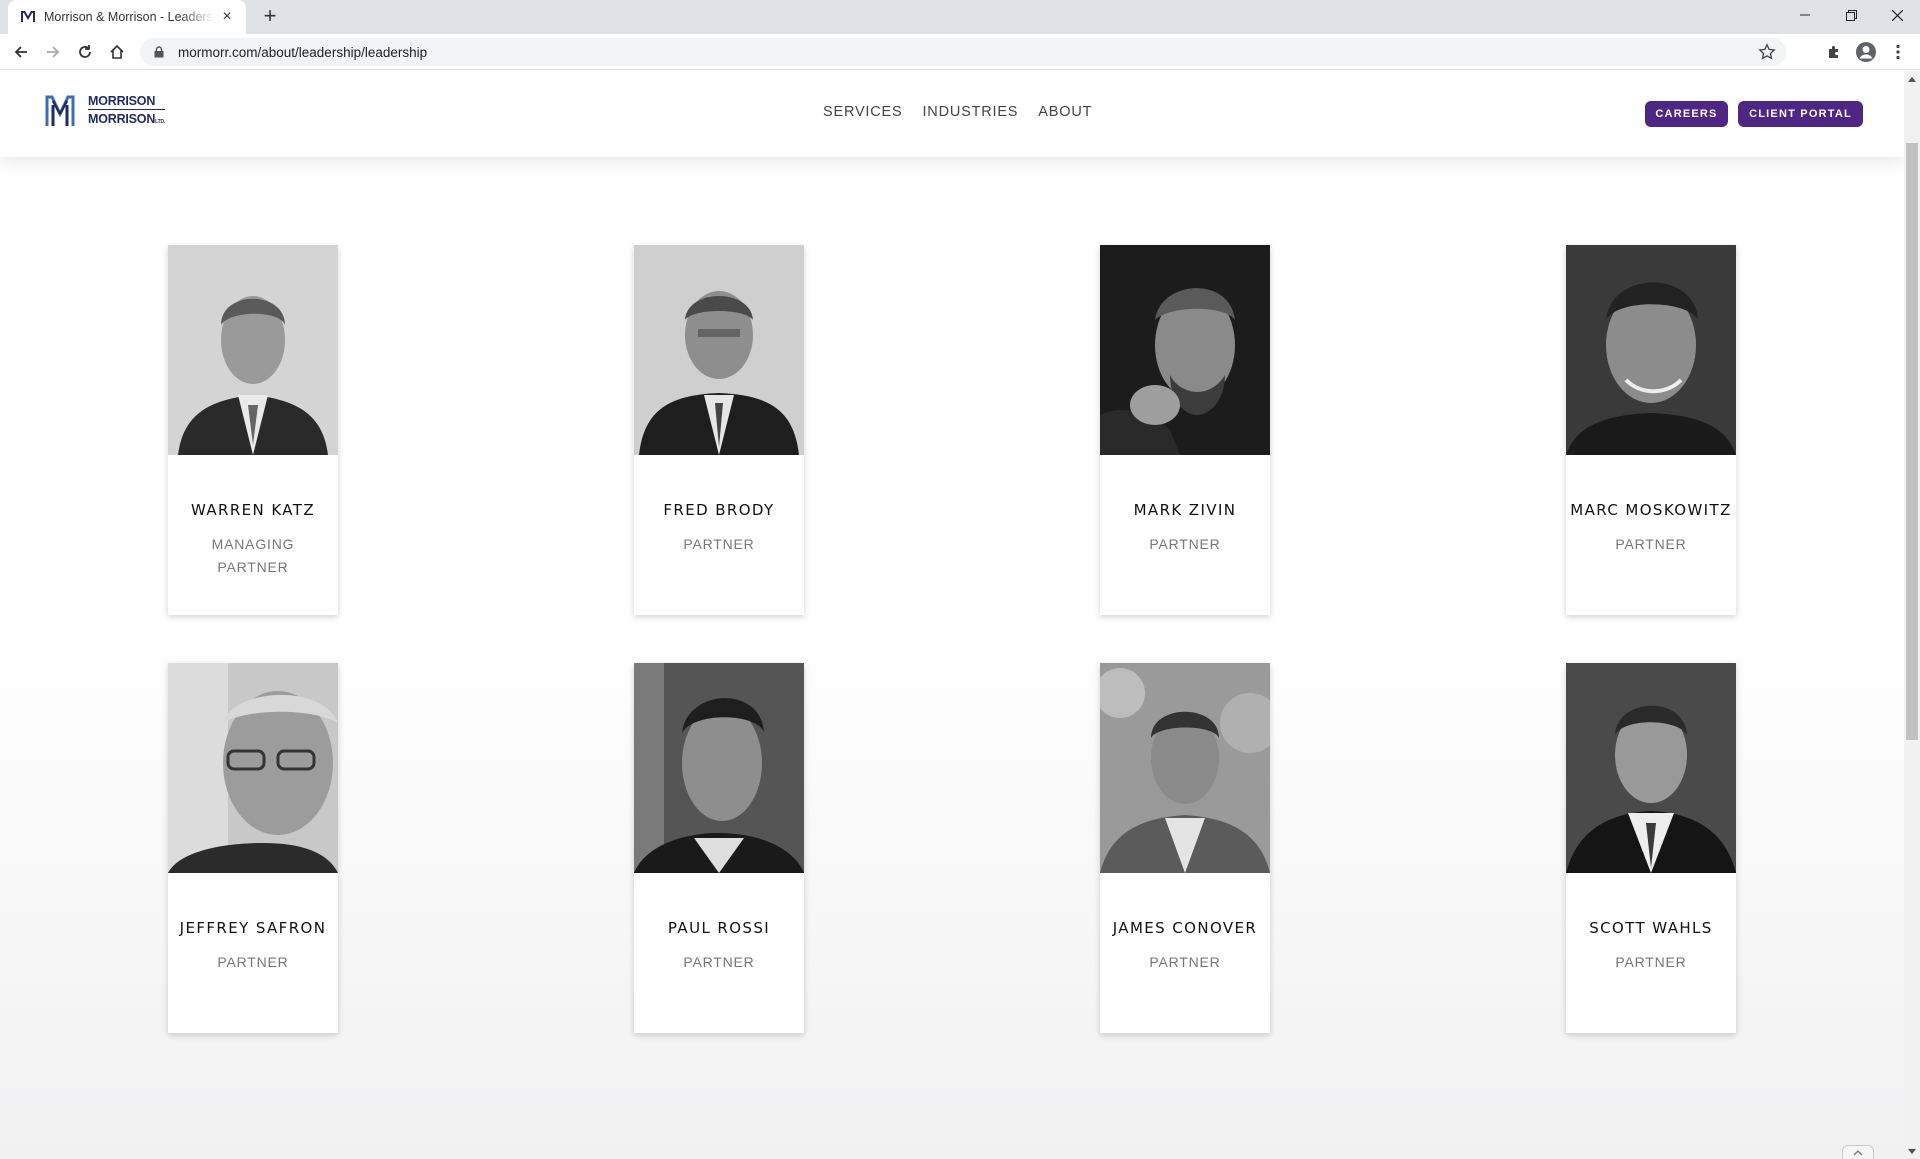 This screenshot has height=1159, width=1920. Describe the element at coordinates (719, 928) in the screenshot. I see `leader-name: PAUL ROSSI` at that location.